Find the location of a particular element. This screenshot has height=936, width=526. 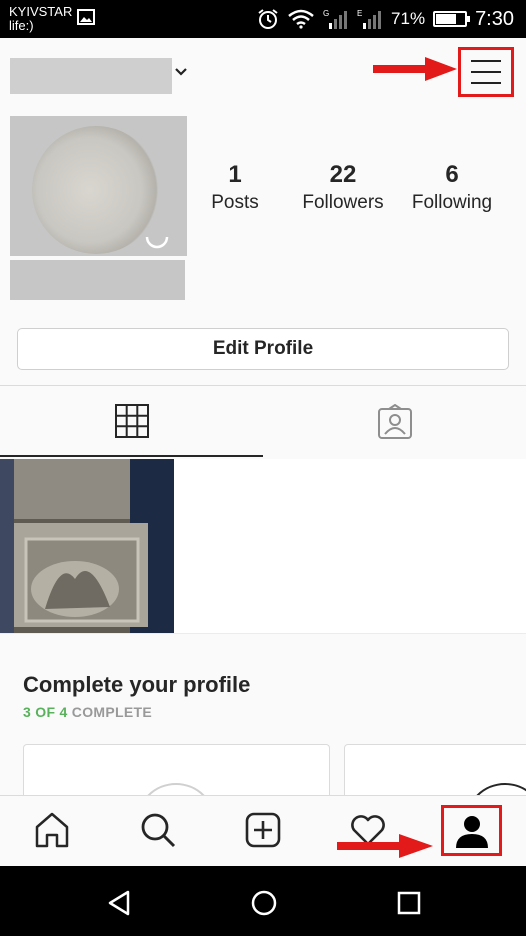

wifi-icon is located at coordinates (301, 19).